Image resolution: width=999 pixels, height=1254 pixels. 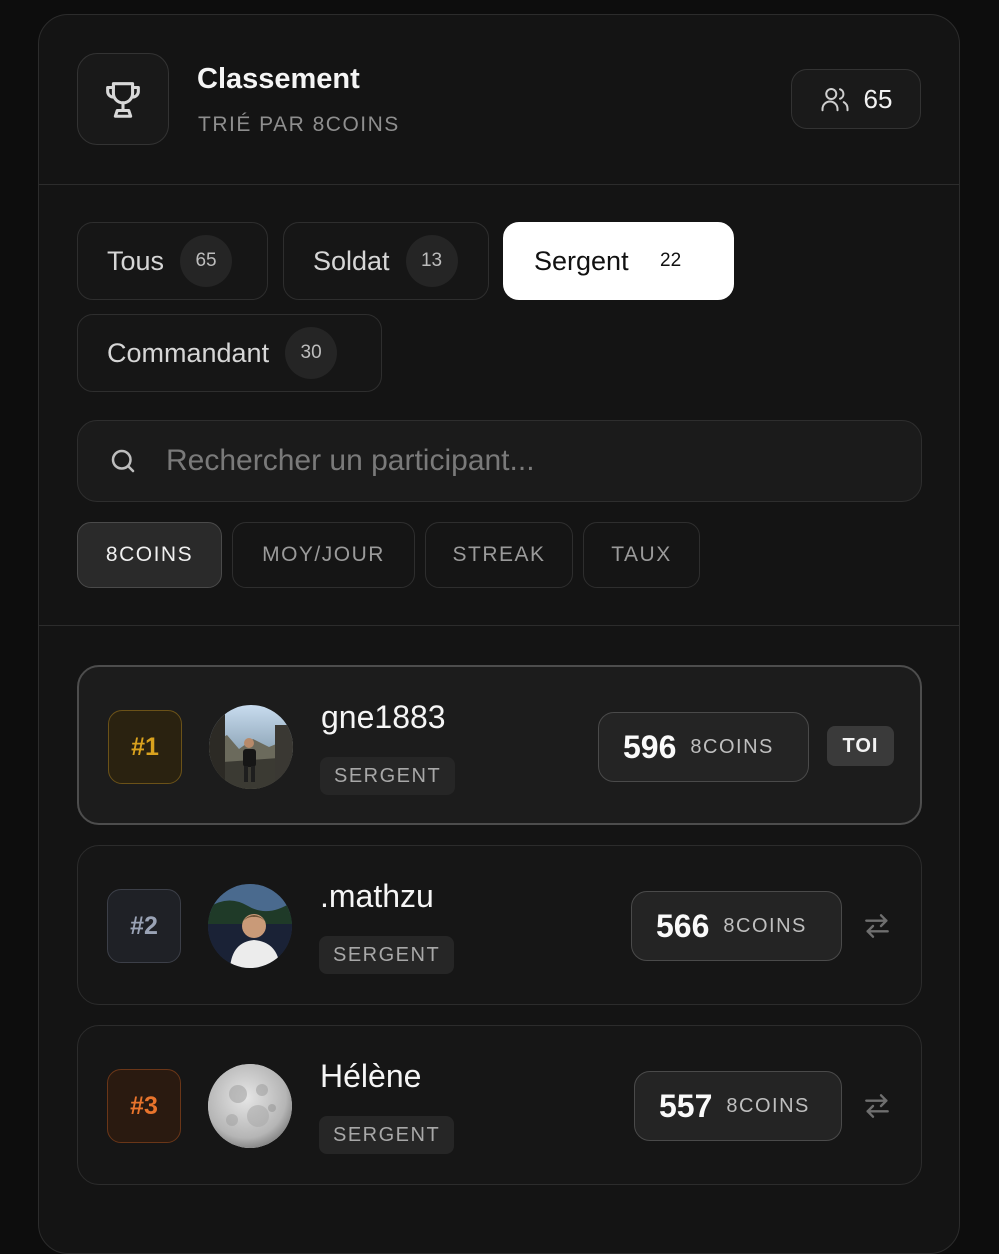 What do you see at coordinates (371, 1076) in the screenshot?
I see `username: Hélène` at bounding box center [371, 1076].